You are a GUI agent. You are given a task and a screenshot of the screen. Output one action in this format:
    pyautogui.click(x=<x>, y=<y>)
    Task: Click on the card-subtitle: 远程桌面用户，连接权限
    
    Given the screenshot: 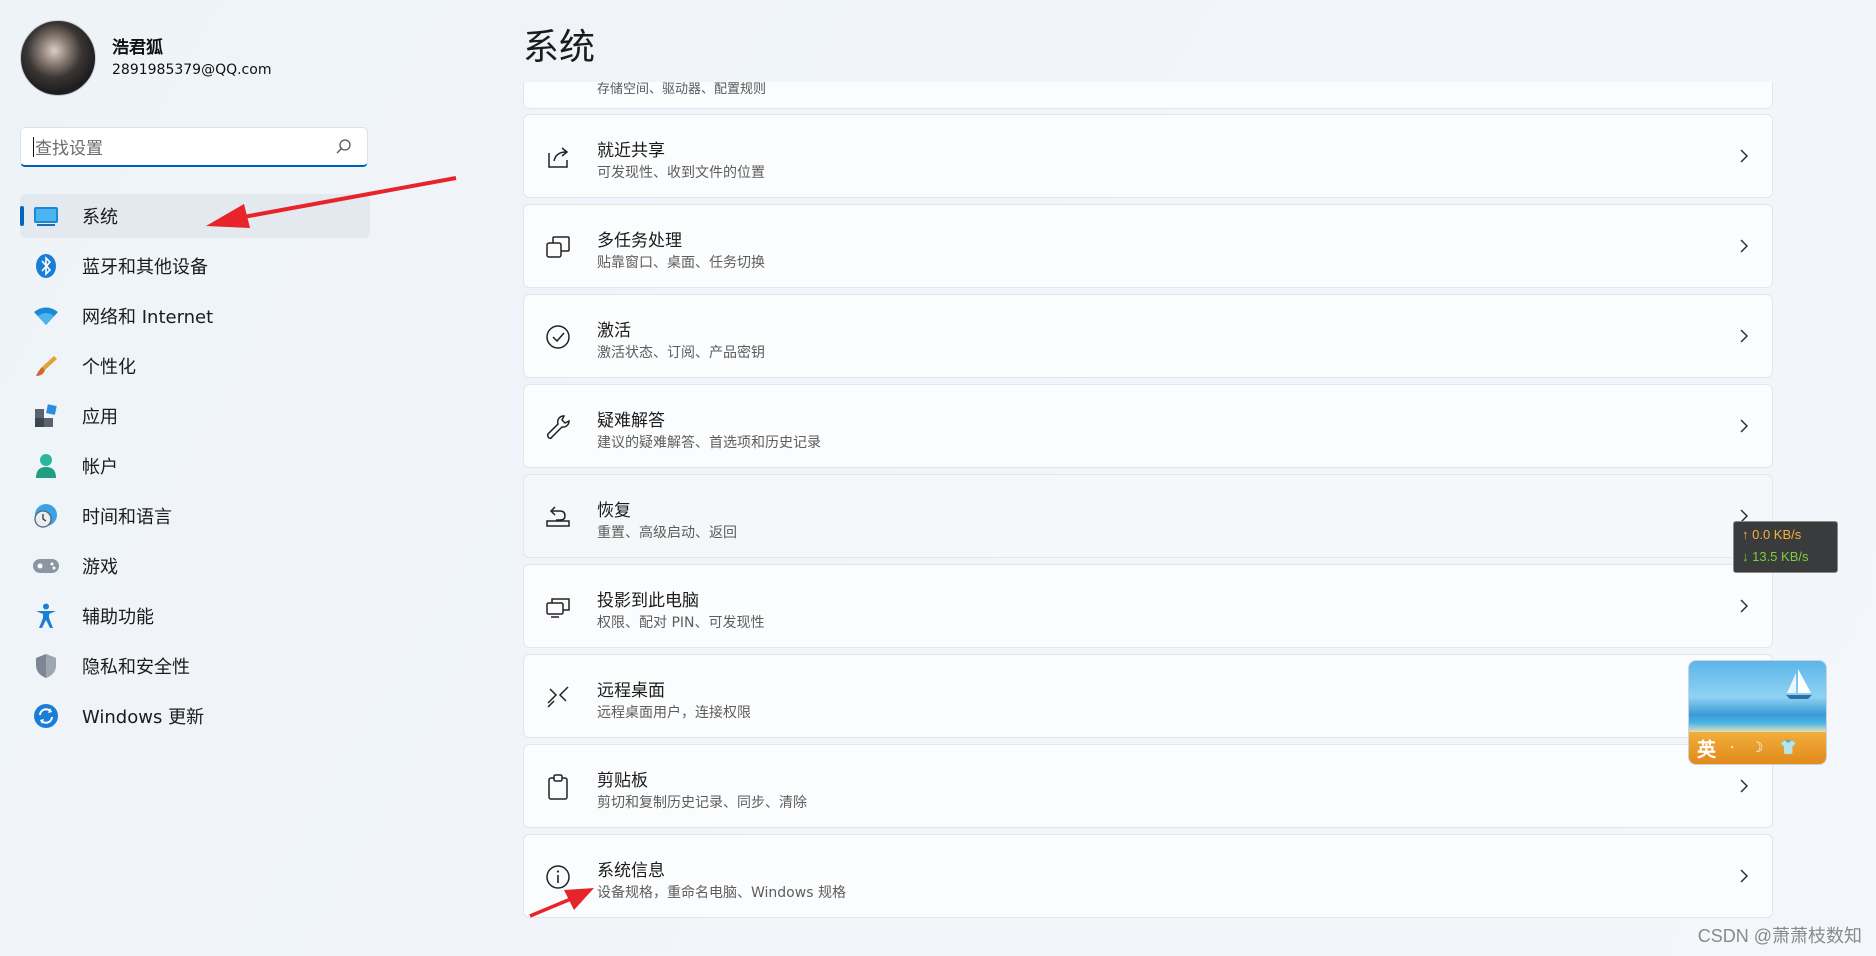 What is the action you would take?
    pyautogui.click(x=674, y=713)
    